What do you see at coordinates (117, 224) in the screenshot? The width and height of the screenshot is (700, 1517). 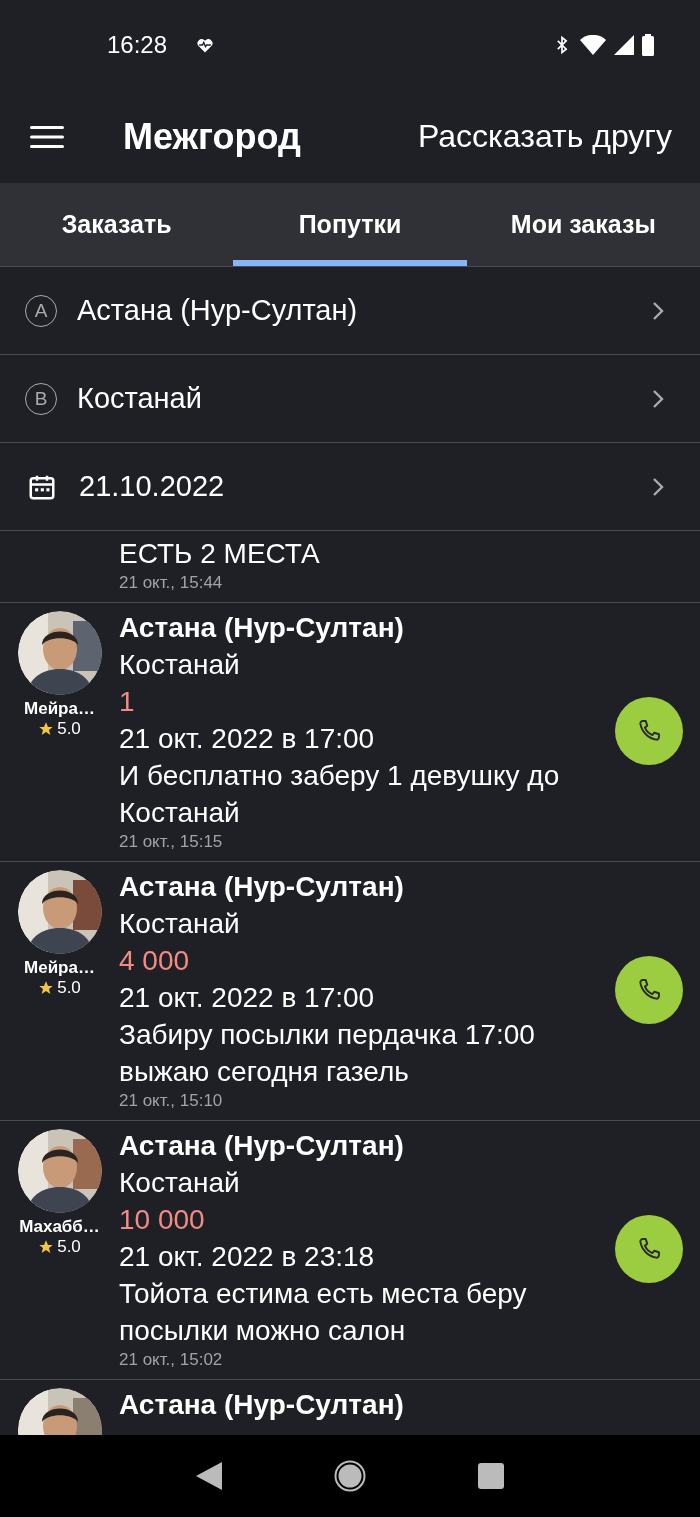 I see `tab: Заказать` at bounding box center [117, 224].